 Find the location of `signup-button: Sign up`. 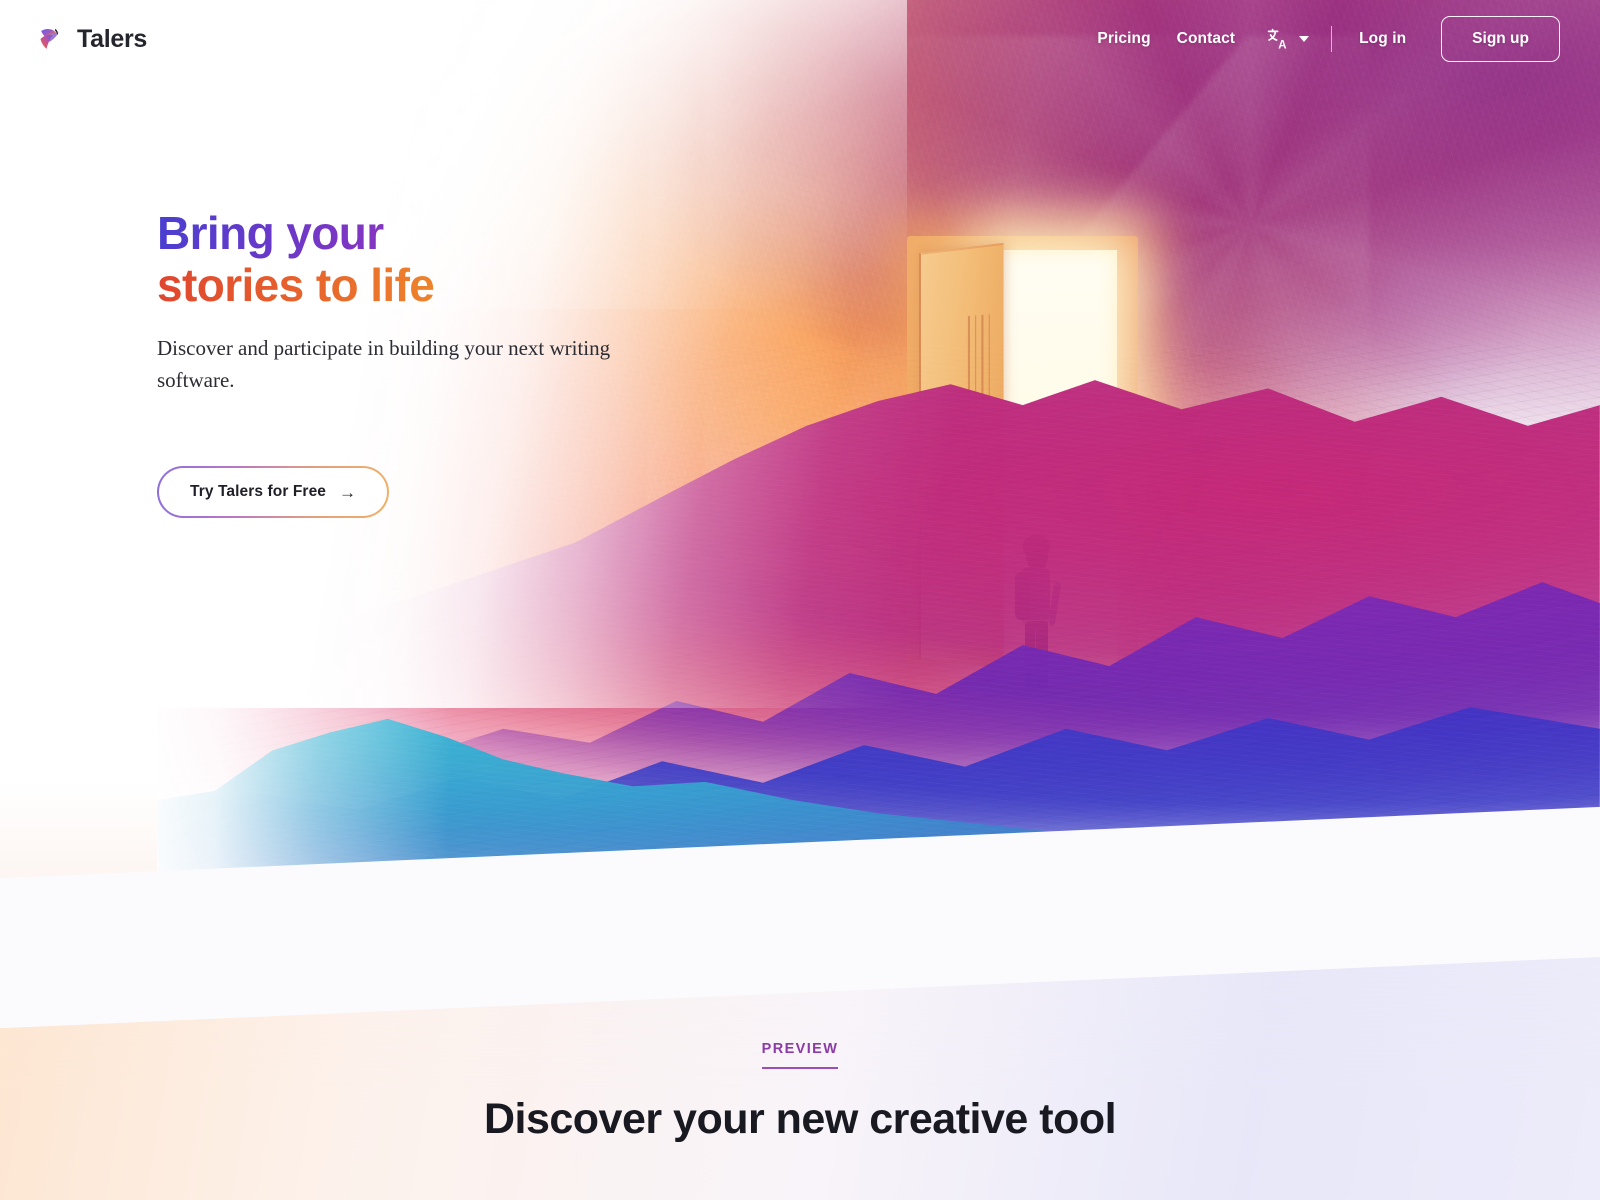

signup-button: Sign up is located at coordinates (1500, 39).